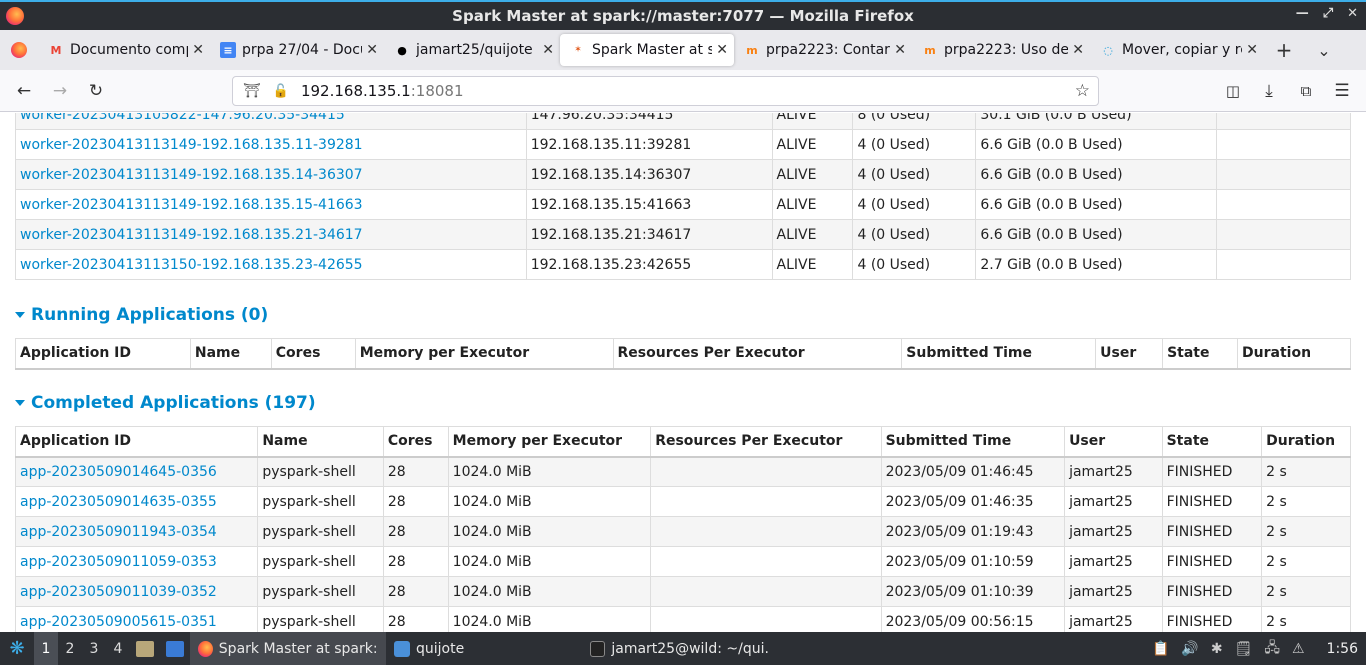  I want to click on notes-icon: 🗒, so click(1244, 649).